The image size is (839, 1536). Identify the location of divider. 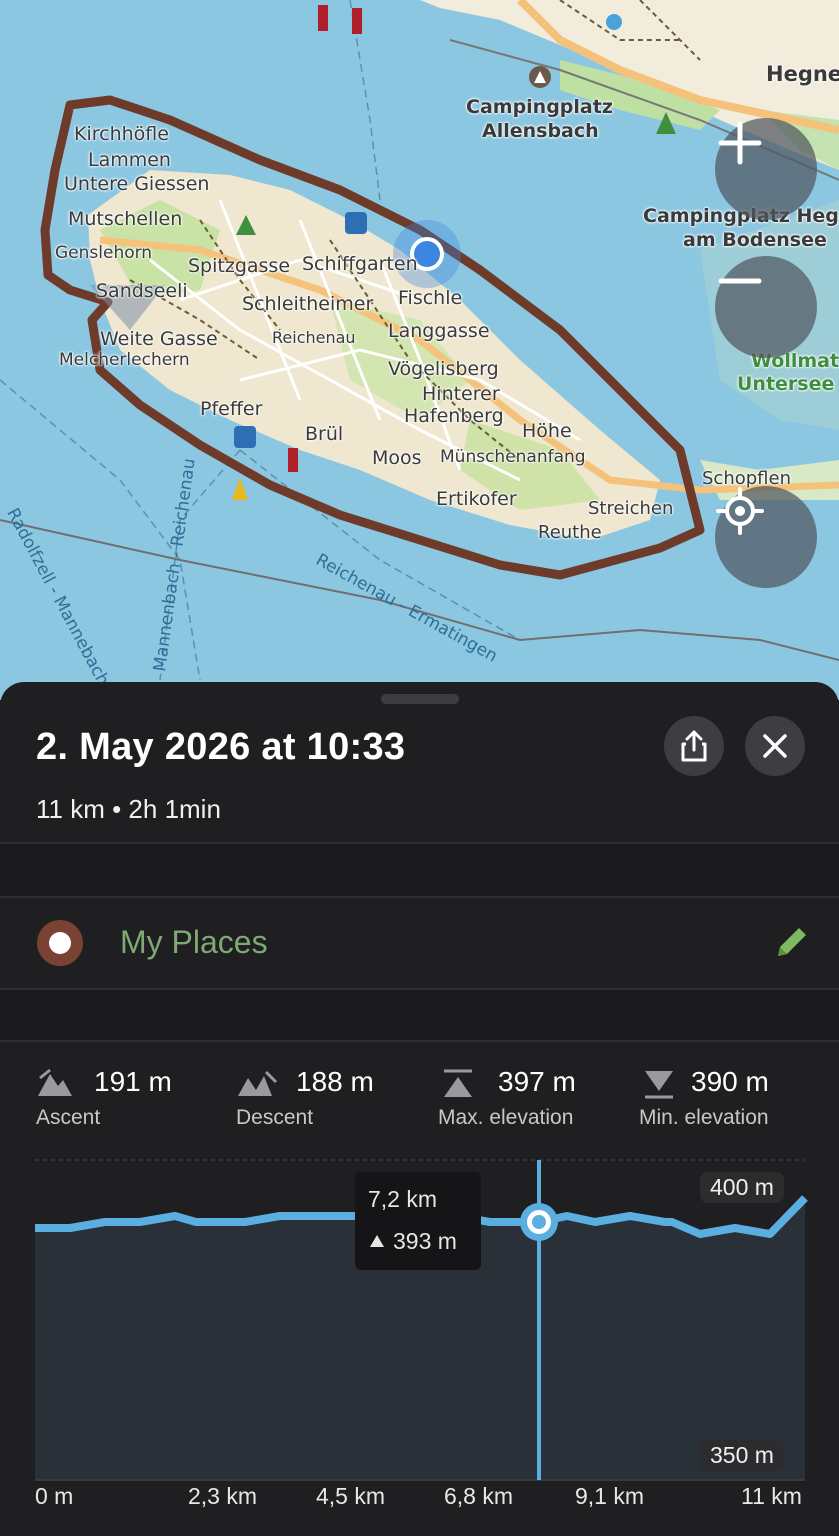
(419, 1041).